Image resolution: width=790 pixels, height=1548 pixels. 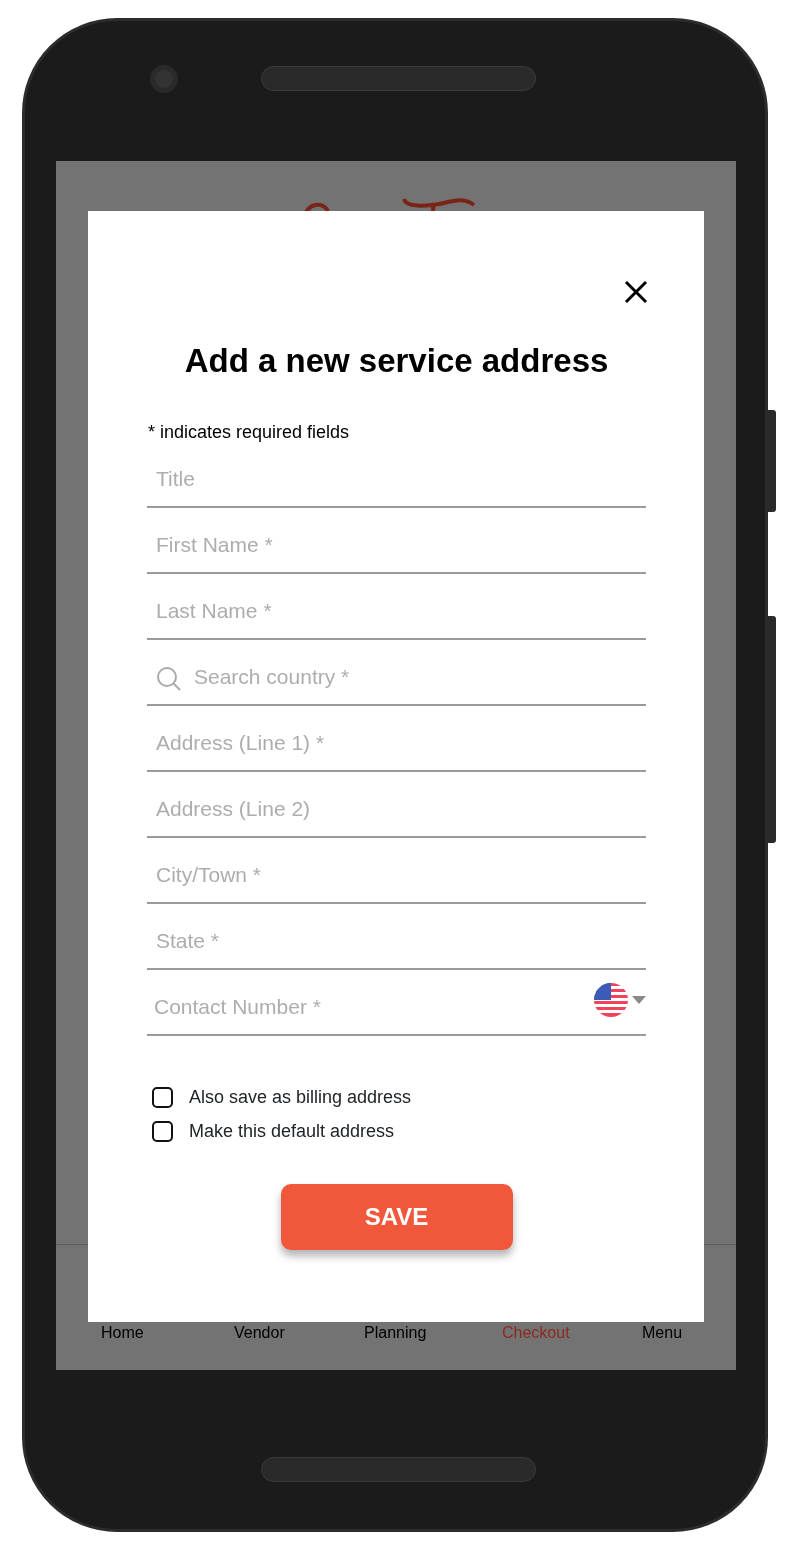 What do you see at coordinates (401, 875) in the screenshot?
I see `input-field: City/Town *` at bounding box center [401, 875].